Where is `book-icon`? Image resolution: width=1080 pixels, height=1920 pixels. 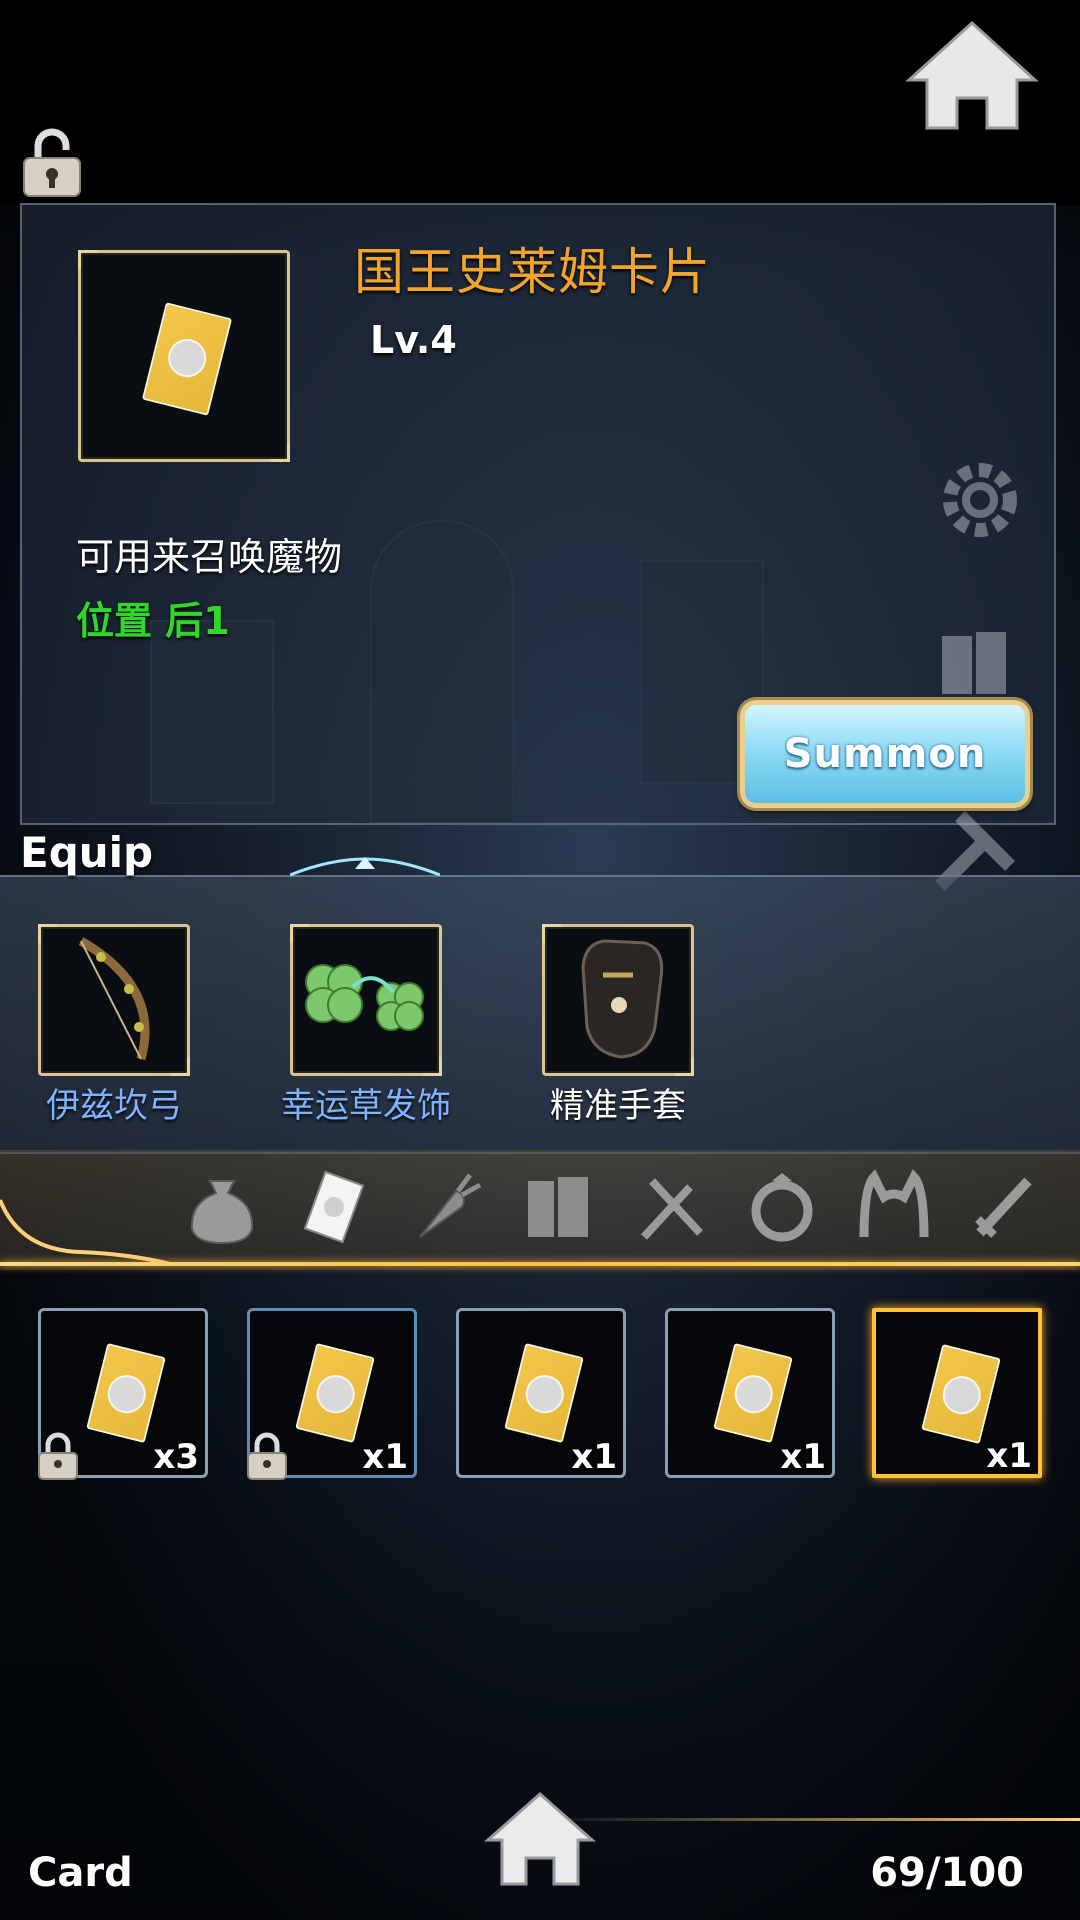
book-icon is located at coordinates (558, 1207).